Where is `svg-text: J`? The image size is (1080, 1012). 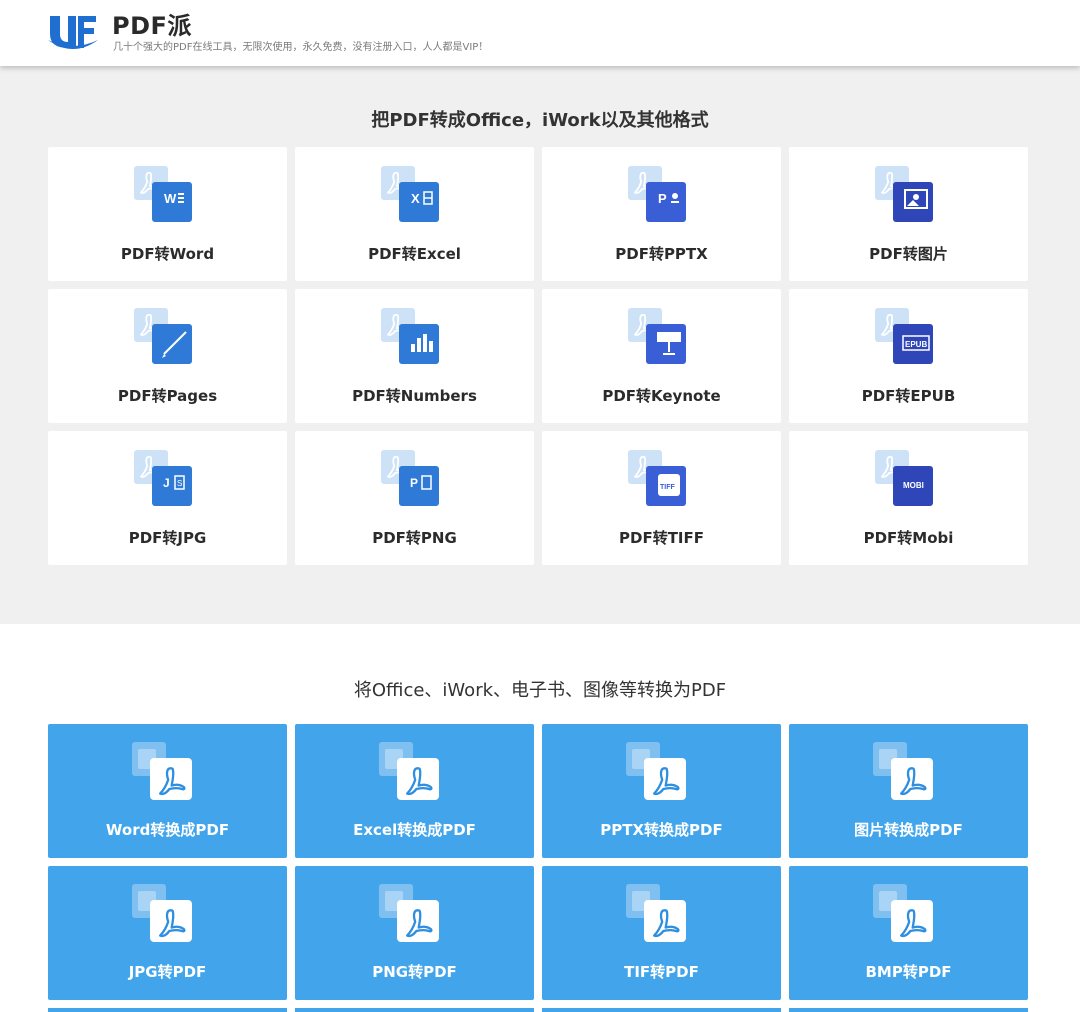 svg-text: J is located at coordinates (166, 483).